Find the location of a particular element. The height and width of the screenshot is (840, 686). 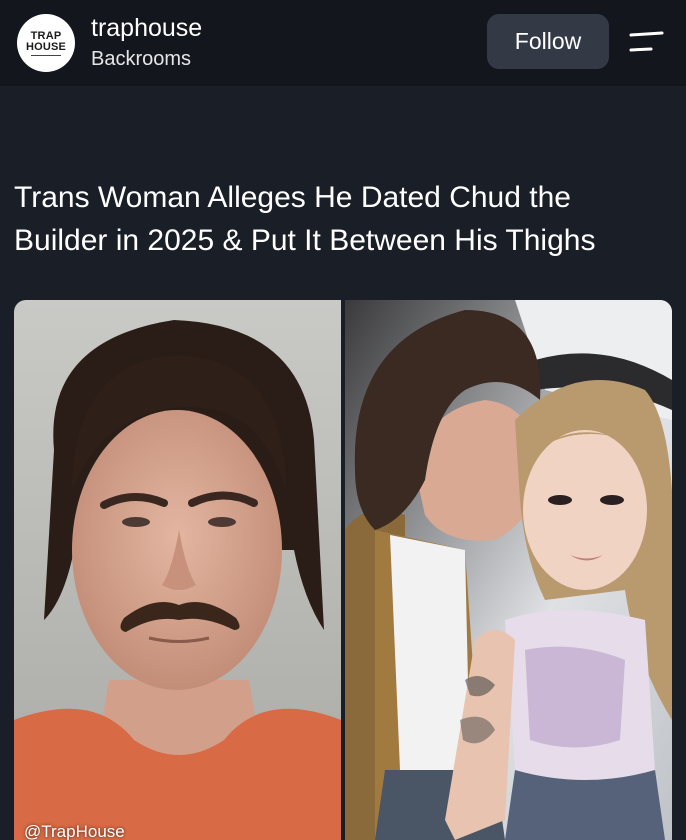

follow-button: Follow is located at coordinates (548, 41).